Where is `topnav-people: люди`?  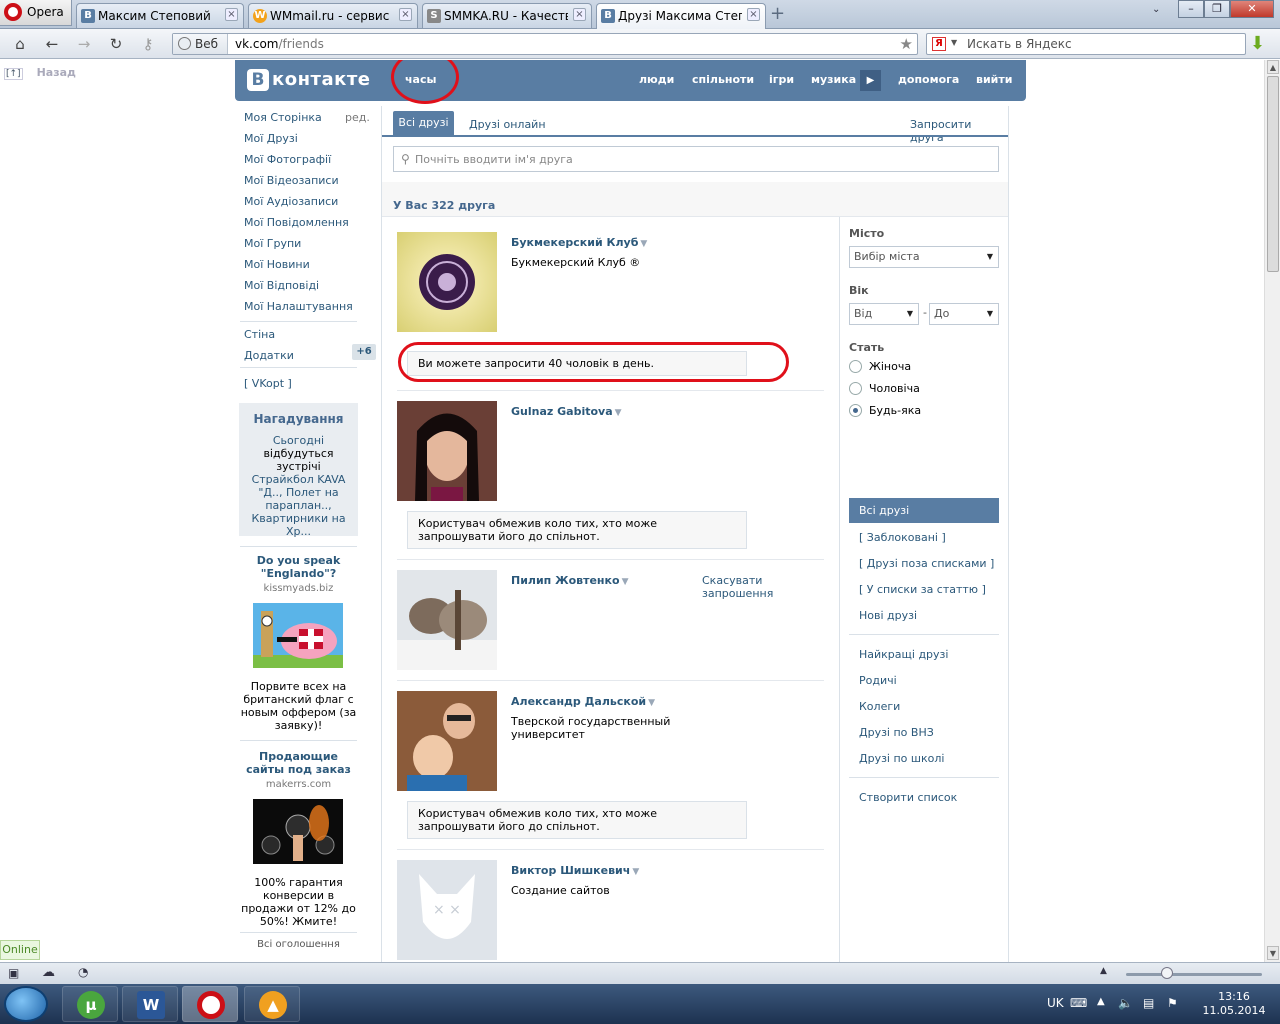 topnav-people: люди is located at coordinates (656, 79).